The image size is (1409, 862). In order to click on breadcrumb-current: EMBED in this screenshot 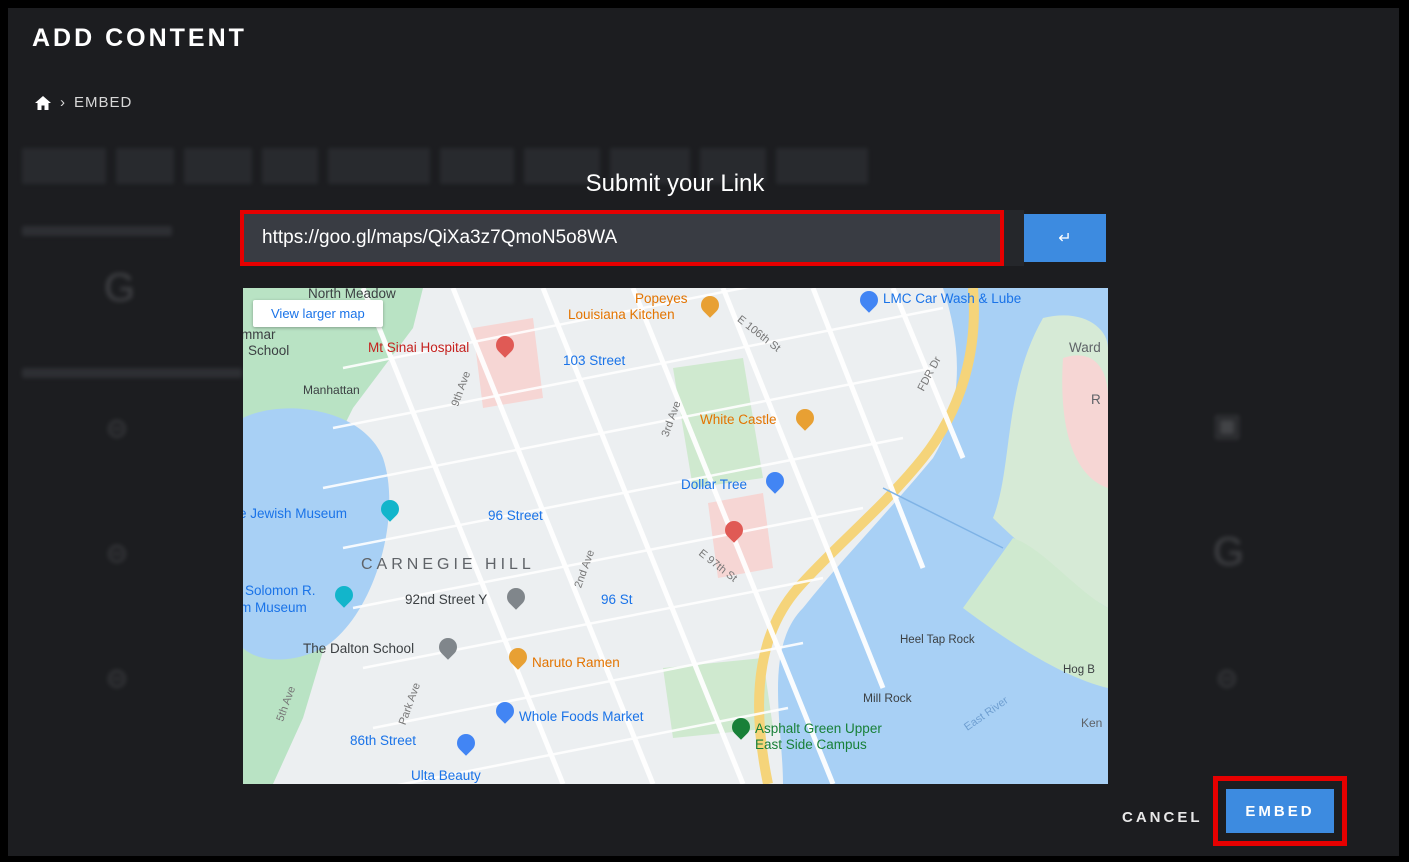, I will do `click(103, 102)`.